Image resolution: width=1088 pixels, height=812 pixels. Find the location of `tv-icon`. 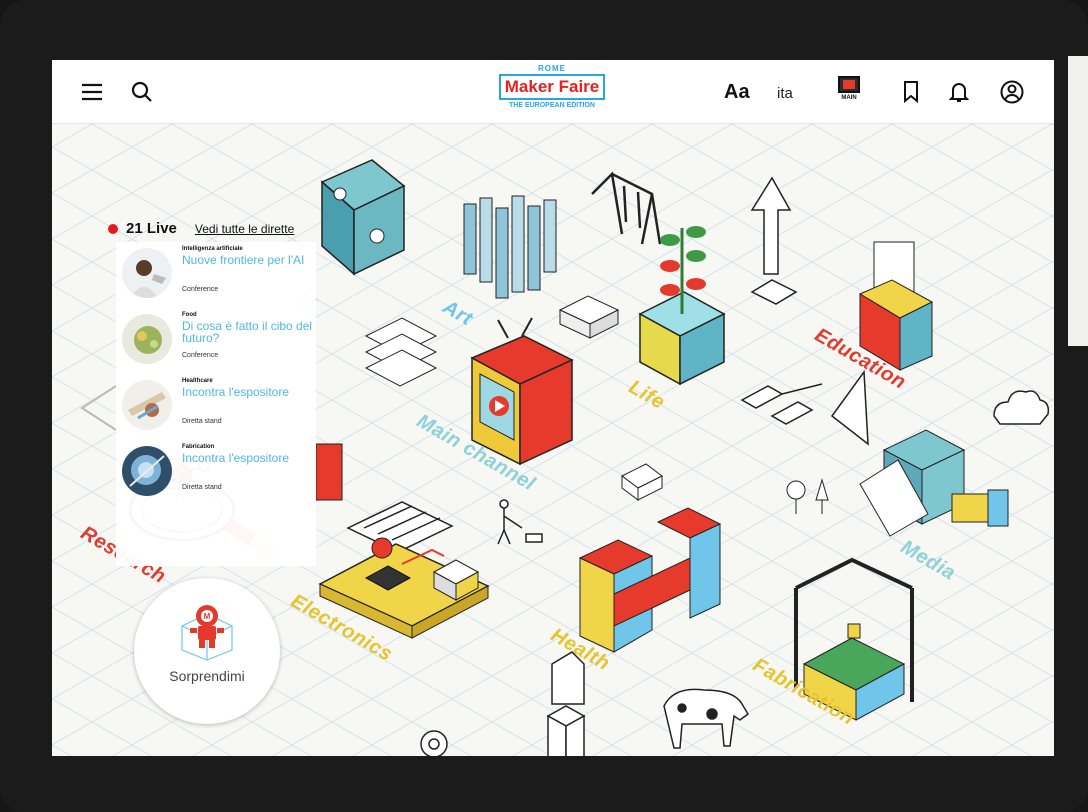

tv-icon is located at coordinates (849, 84).